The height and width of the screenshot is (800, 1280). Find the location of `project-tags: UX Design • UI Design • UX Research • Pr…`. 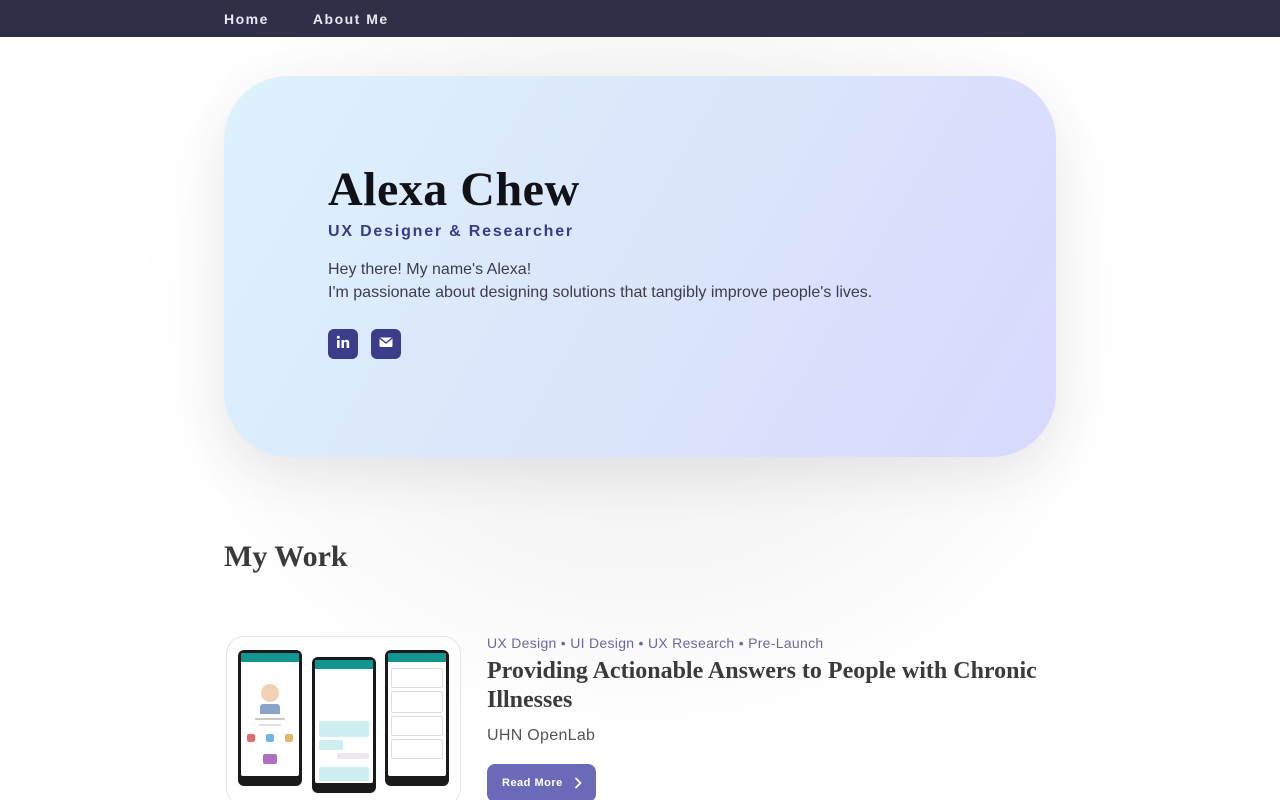

project-tags: UX Design • UI Design • UX Research • Pr… is located at coordinates (655, 643).